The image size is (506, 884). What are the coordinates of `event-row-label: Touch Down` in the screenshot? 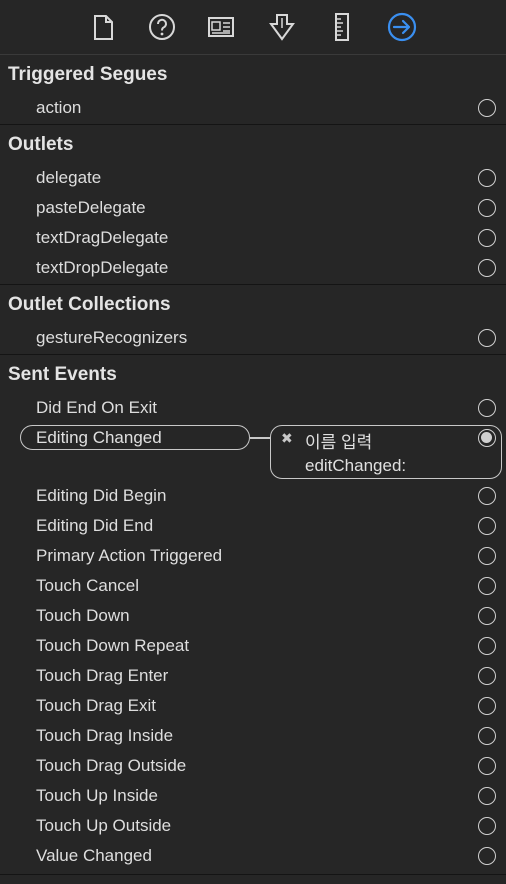 It's located at (83, 615).